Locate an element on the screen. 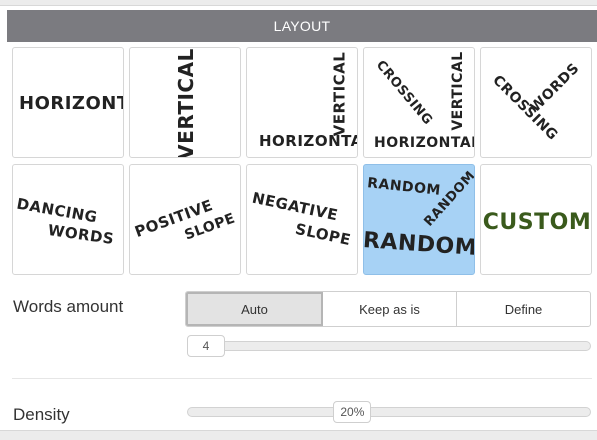  words-amount-keep-button: Keep as is is located at coordinates (390, 309).